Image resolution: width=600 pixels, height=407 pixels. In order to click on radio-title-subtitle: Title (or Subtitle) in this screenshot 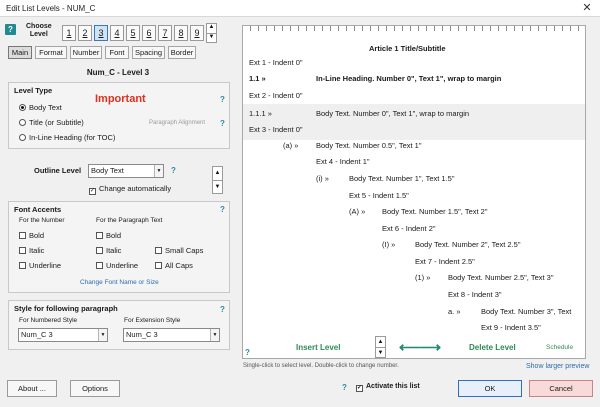, I will do `click(51, 122)`.